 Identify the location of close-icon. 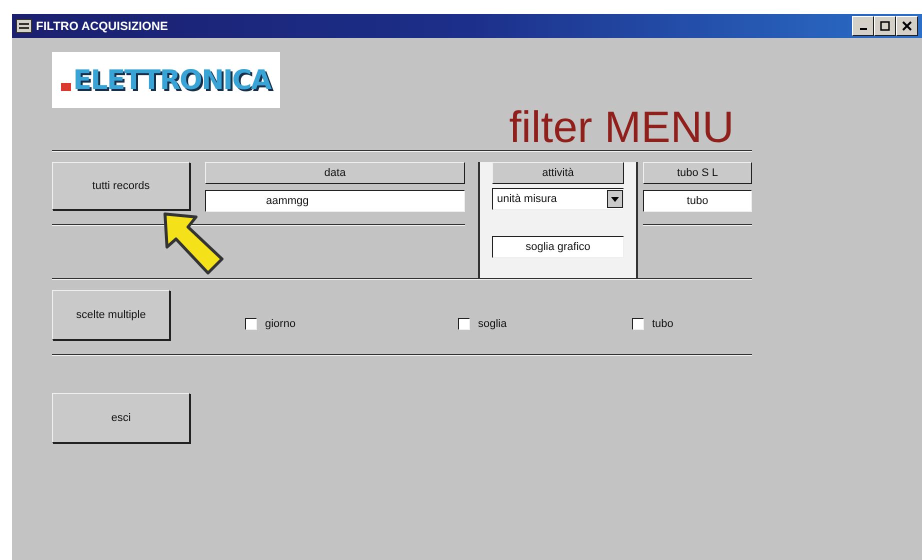
(907, 26).